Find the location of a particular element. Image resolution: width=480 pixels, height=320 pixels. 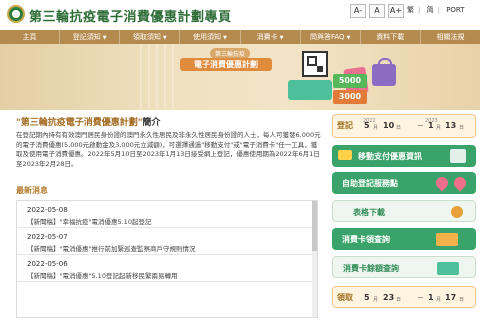

button-label: 消費卡餘額查詢 is located at coordinates (371, 268).